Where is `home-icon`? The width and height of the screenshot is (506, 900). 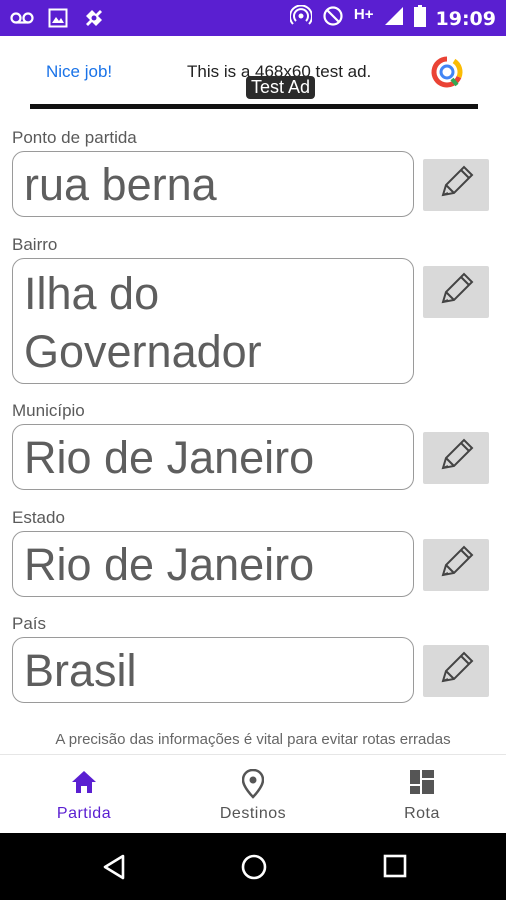 home-icon is located at coordinates (84, 784).